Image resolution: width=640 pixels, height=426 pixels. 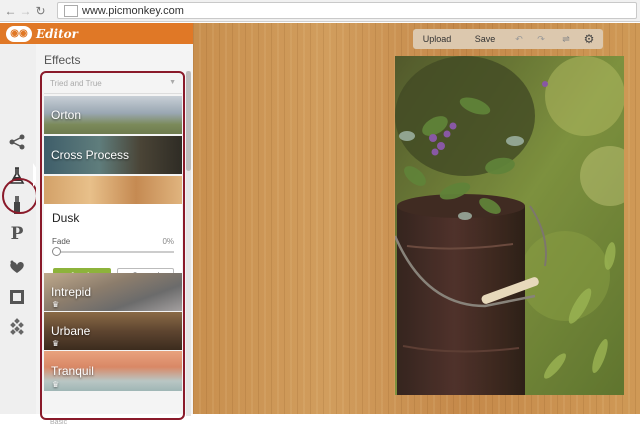 I want to click on browser-toolbar: ← → ↻ www.picmonkey.com, so click(x=320, y=11).